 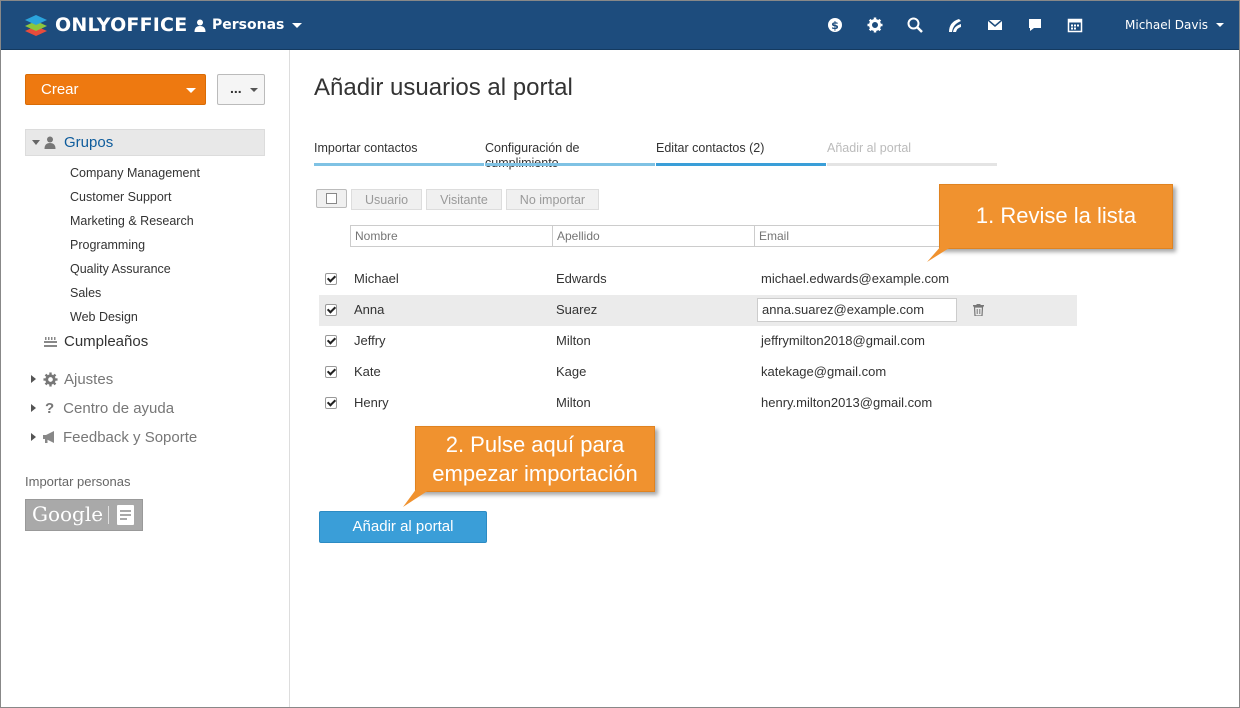 What do you see at coordinates (653, 236) in the screenshot?
I see `last-name-filter-input` at bounding box center [653, 236].